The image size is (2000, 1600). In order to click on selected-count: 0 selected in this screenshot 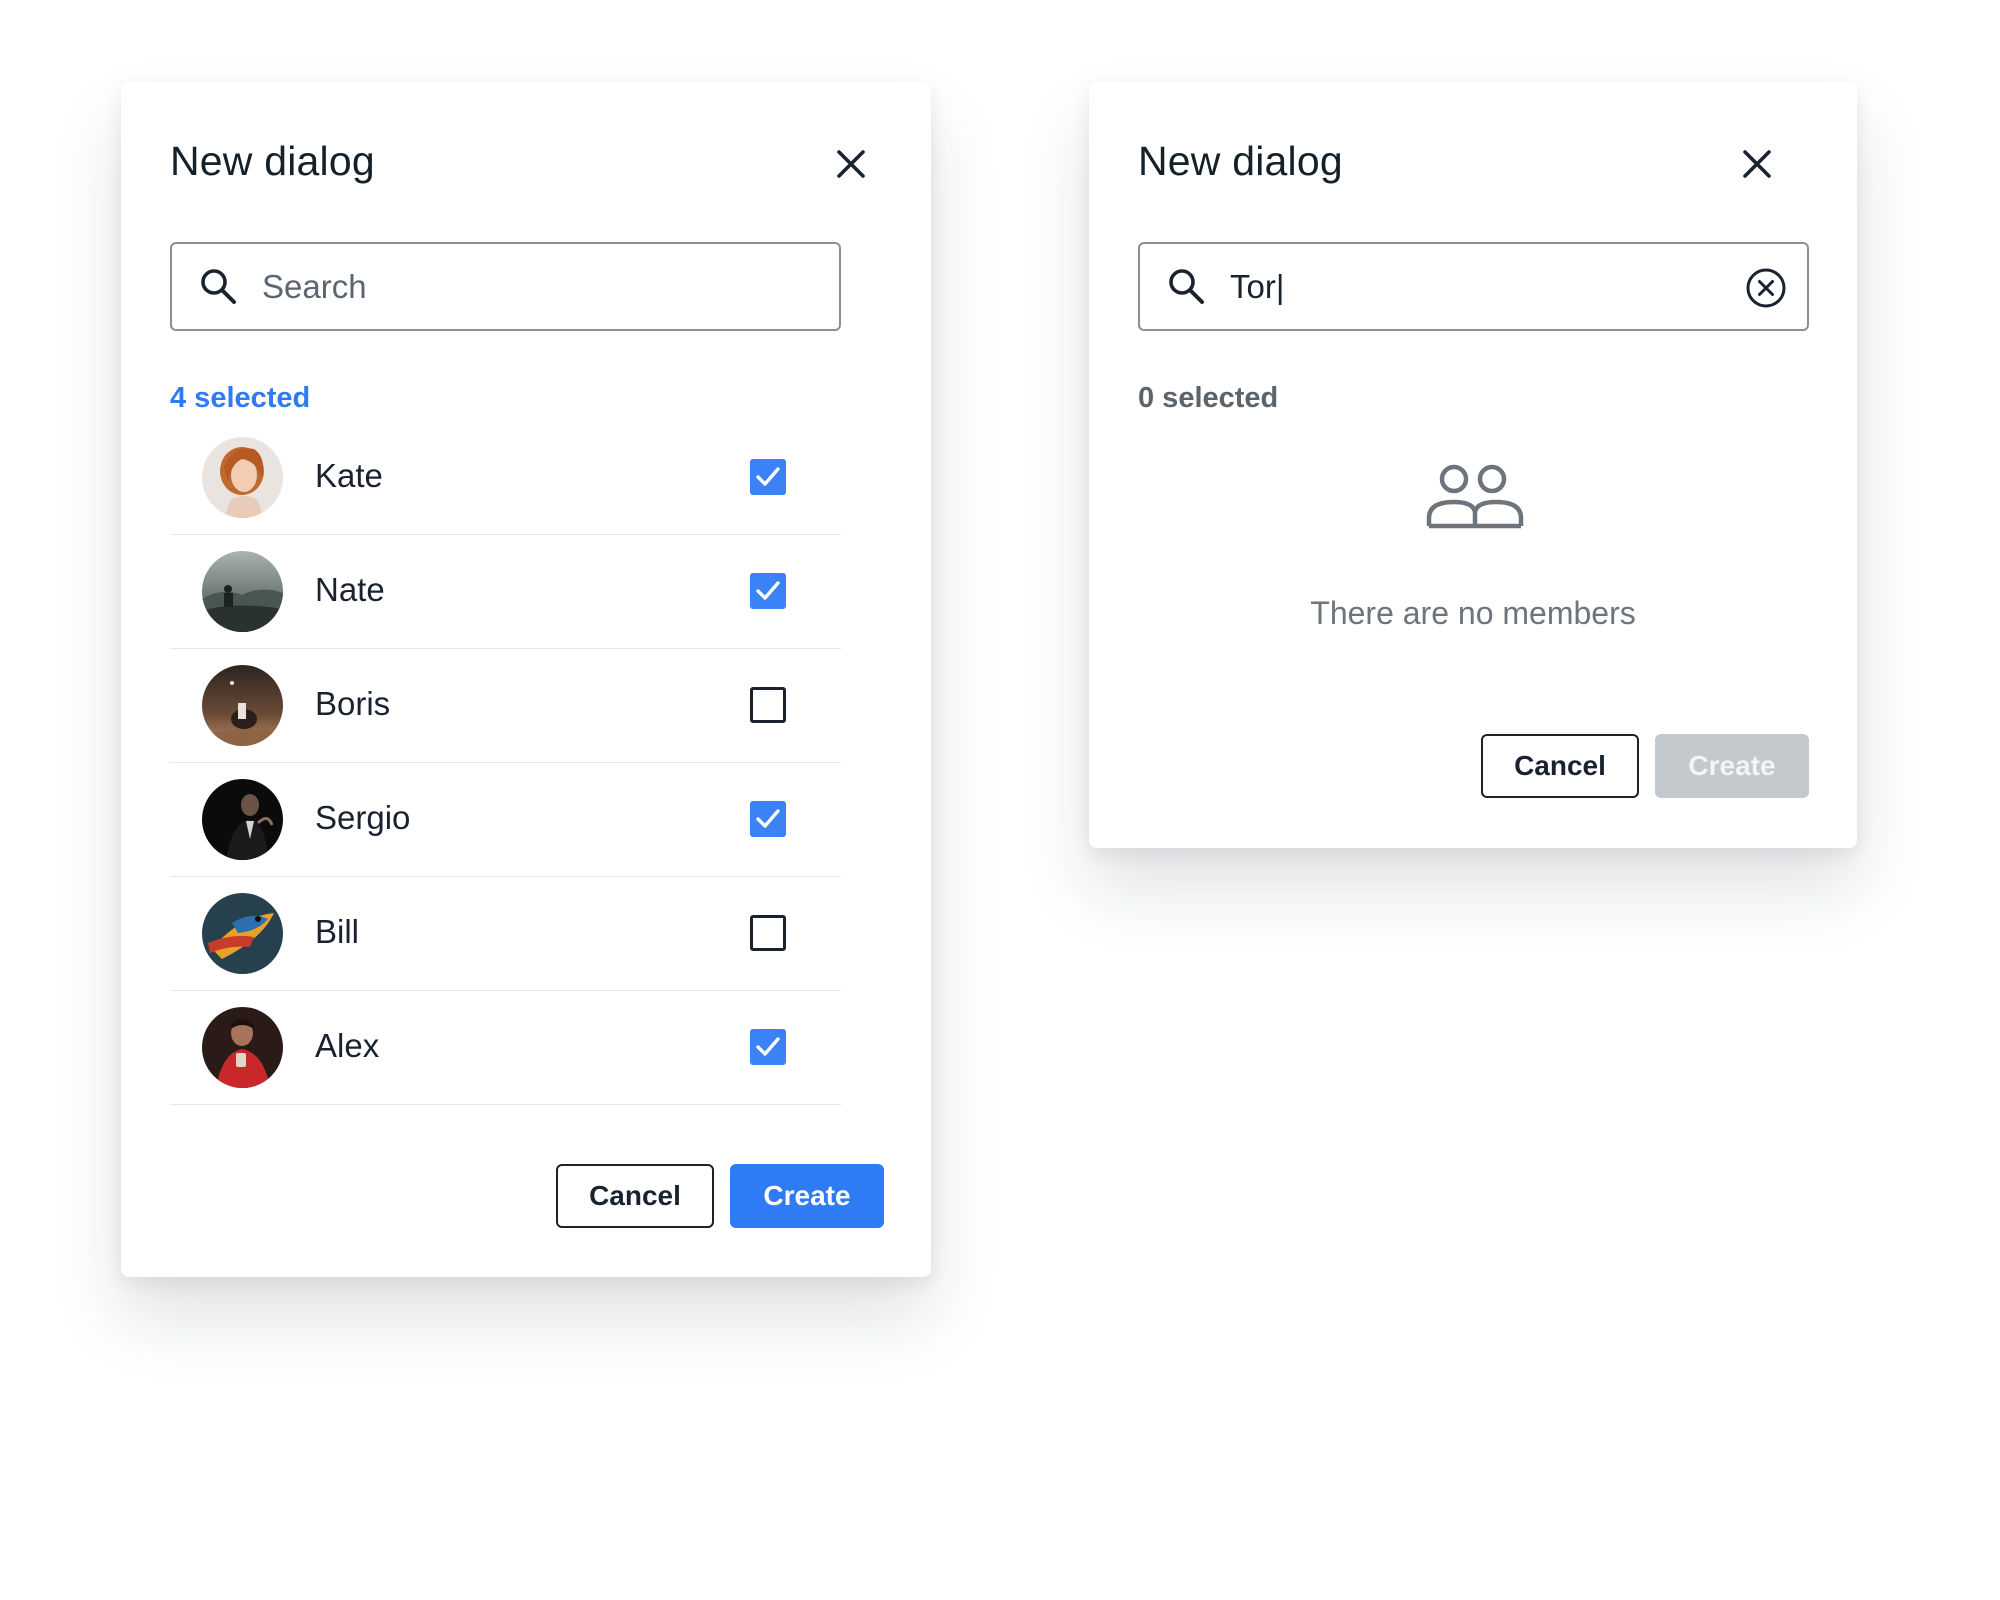, I will do `click(1208, 398)`.